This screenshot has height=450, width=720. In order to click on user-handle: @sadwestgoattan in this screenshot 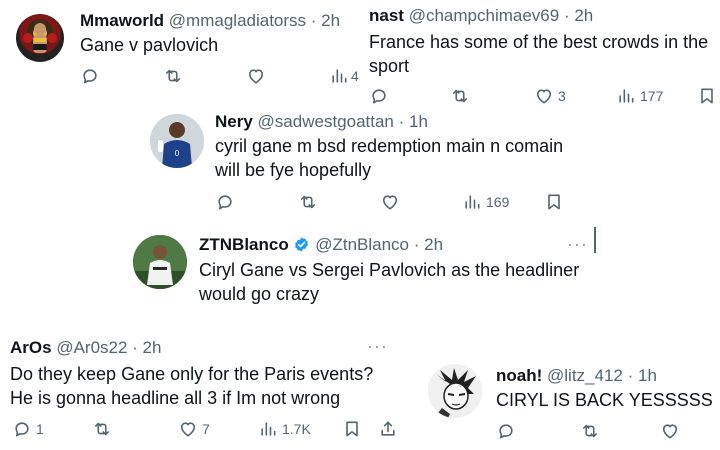, I will do `click(326, 121)`.